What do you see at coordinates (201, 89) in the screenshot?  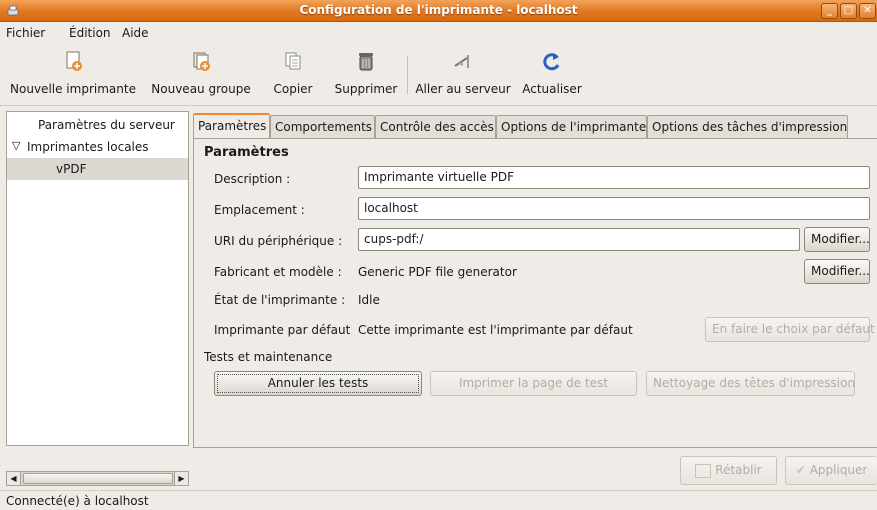 I see `new-group-label: Nouveau groupe` at bounding box center [201, 89].